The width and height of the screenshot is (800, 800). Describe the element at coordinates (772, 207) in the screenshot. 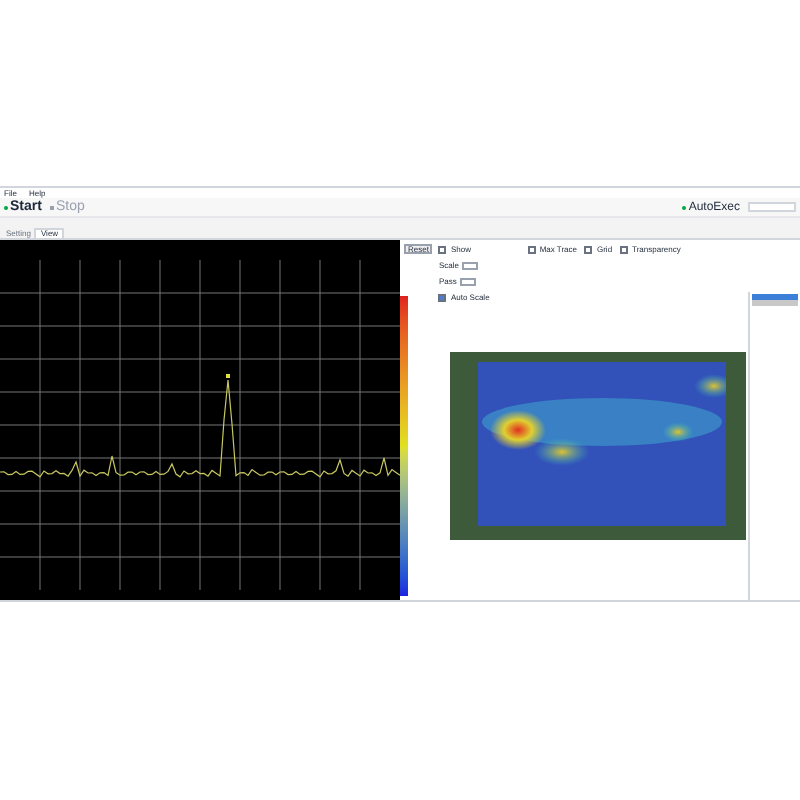

I see `dropdown-field` at that location.